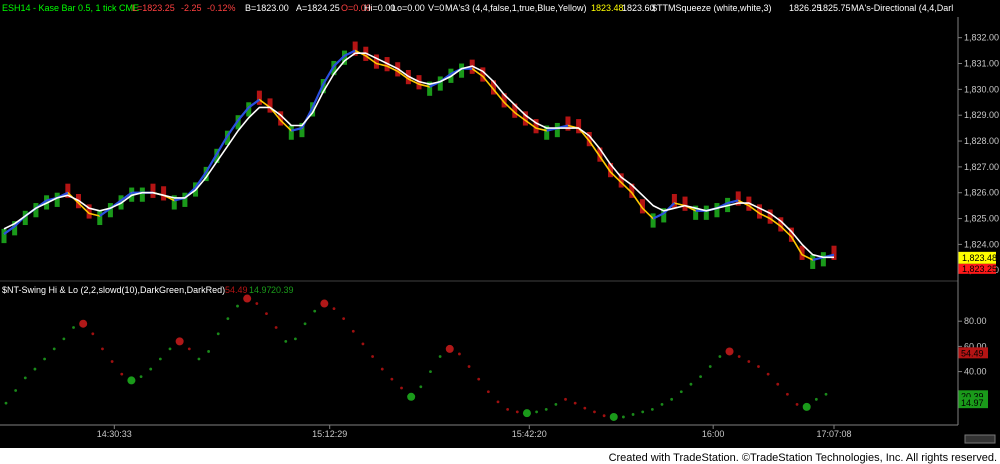 This screenshot has height=464, width=1000. I want to click on header-ttm-value-1: 1826.25, so click(805, 8).